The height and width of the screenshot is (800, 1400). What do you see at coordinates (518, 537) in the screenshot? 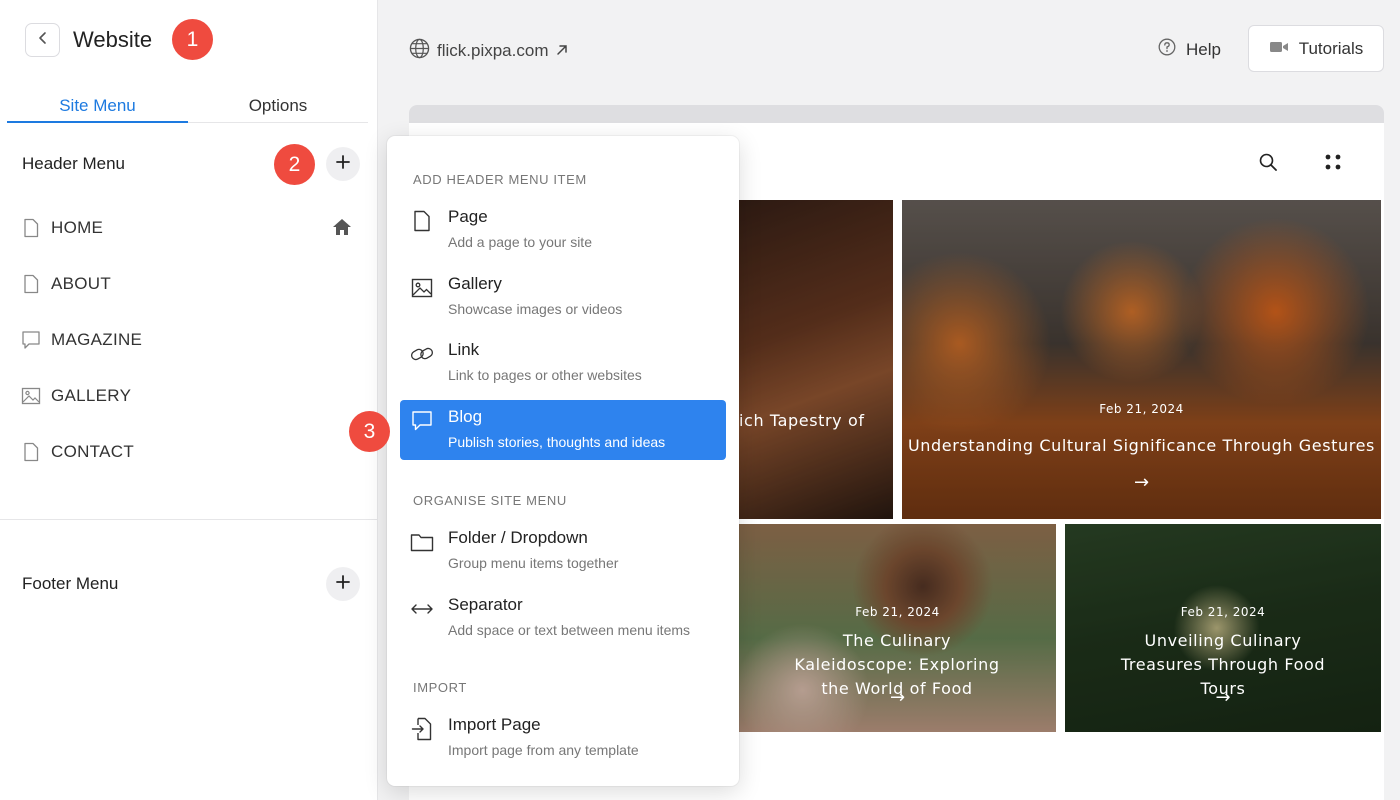
I see `option-title: Folder / Dropdown` at bounding box center [518, 537].